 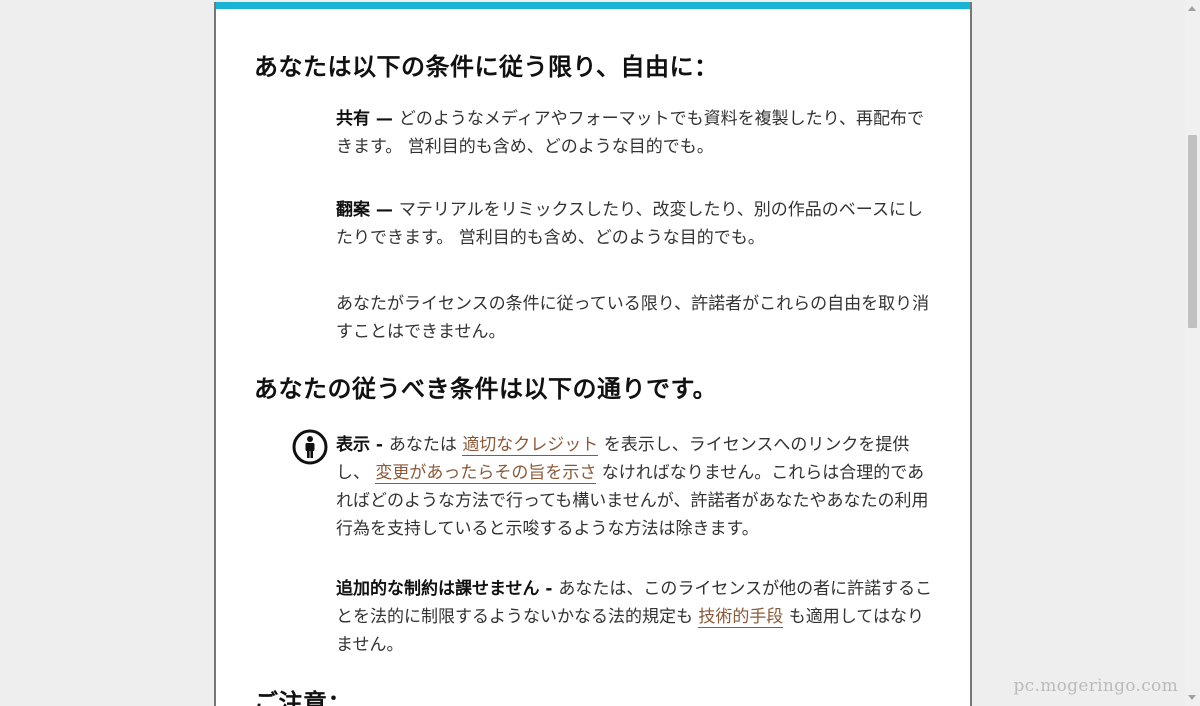 What do you see at coordinates (486, 67) in the screenshot?
I see `freedoms-heading: あなたは以下の条件に従う限り、自由に：` at bounding box center [486, 67].